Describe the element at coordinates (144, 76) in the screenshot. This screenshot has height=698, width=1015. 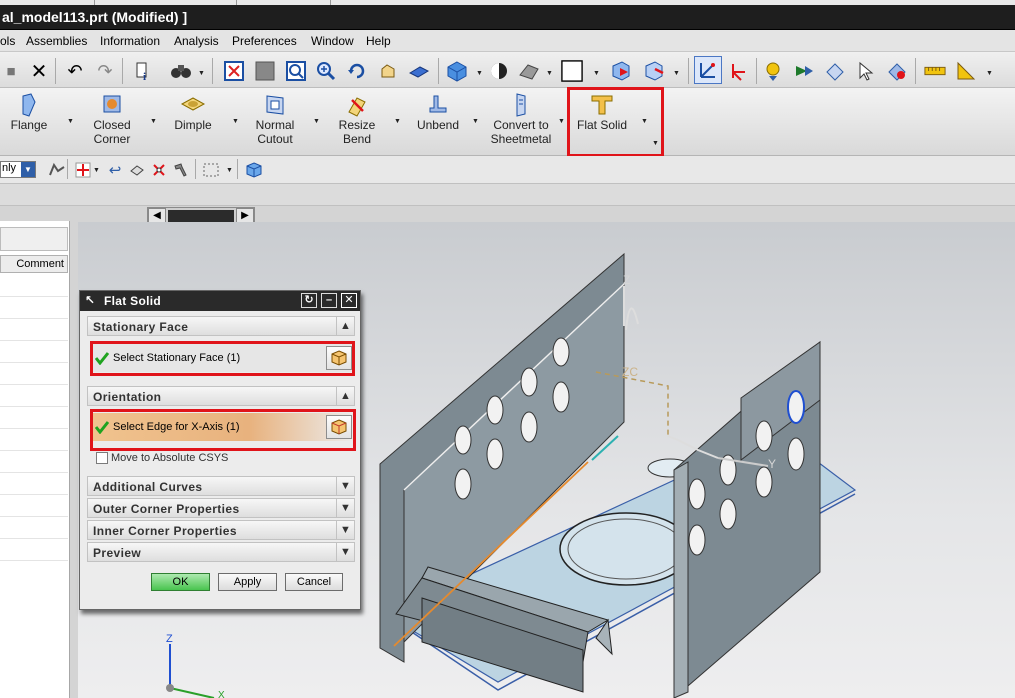
I see `svg-text: i` at that location.